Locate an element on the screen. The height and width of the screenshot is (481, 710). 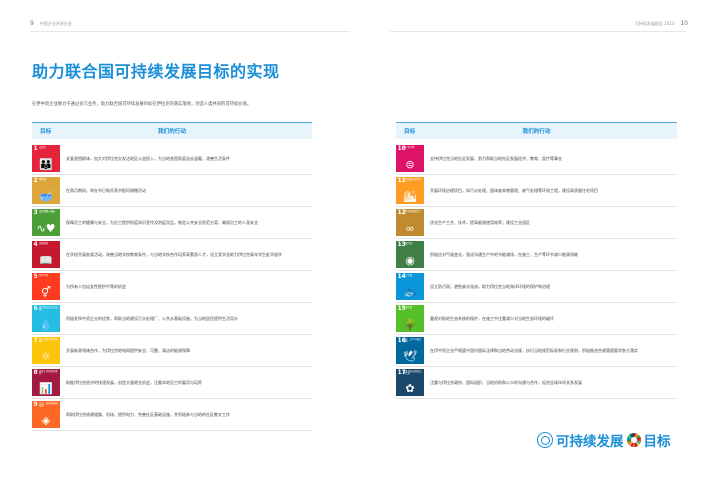
goal-number: 3 is located at coordinates (35, 212).